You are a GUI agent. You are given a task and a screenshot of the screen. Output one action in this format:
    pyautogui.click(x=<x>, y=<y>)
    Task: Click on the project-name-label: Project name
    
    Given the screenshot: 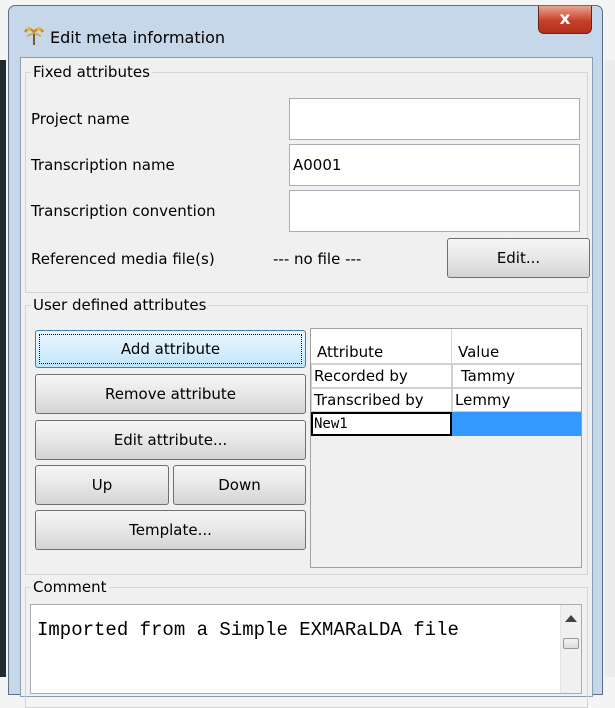 What is the action you would take?
    pyautogui.click(x=80, y=119)
    